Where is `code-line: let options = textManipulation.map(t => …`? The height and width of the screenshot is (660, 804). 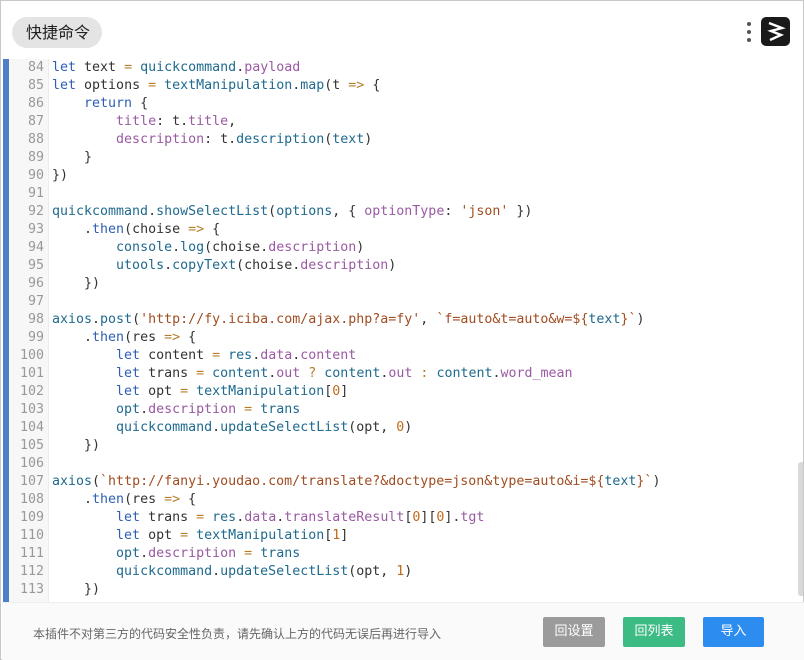
code-line: let options = textManipulation.map(t => … is located at coordinates (216, 85).